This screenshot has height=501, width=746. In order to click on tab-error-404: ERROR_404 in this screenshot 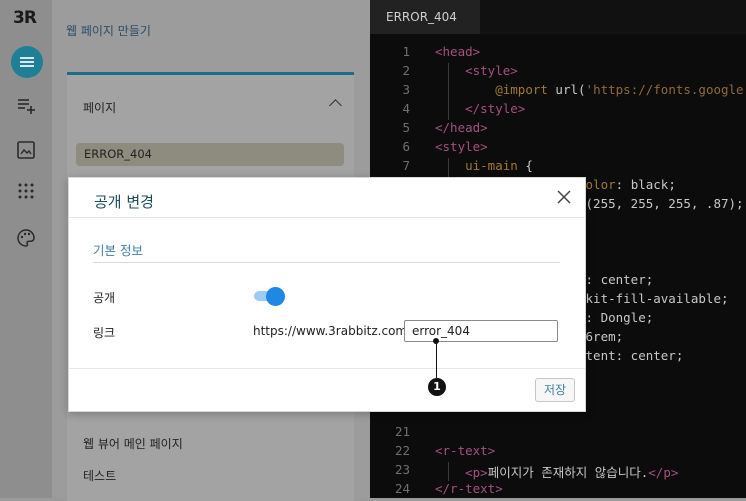, I will do `click(425, 17)`.